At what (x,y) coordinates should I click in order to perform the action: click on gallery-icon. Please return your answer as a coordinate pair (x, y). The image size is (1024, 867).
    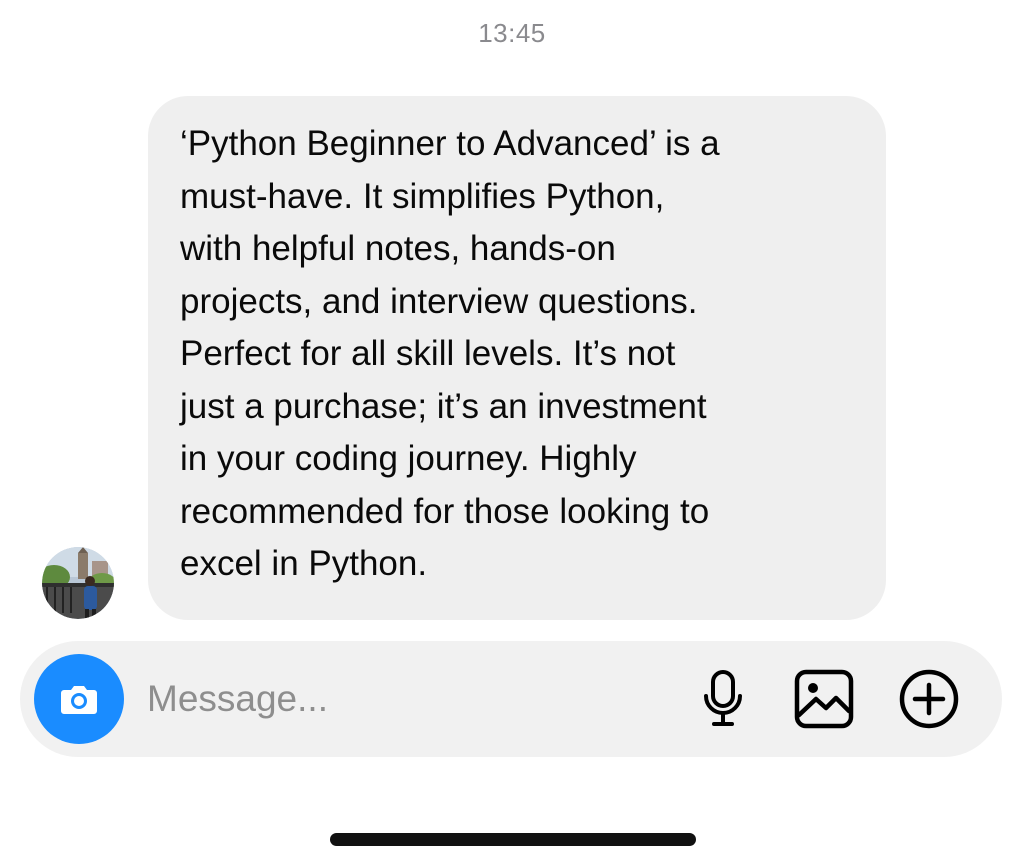
    Looking at the image, I should click on (824, 699).